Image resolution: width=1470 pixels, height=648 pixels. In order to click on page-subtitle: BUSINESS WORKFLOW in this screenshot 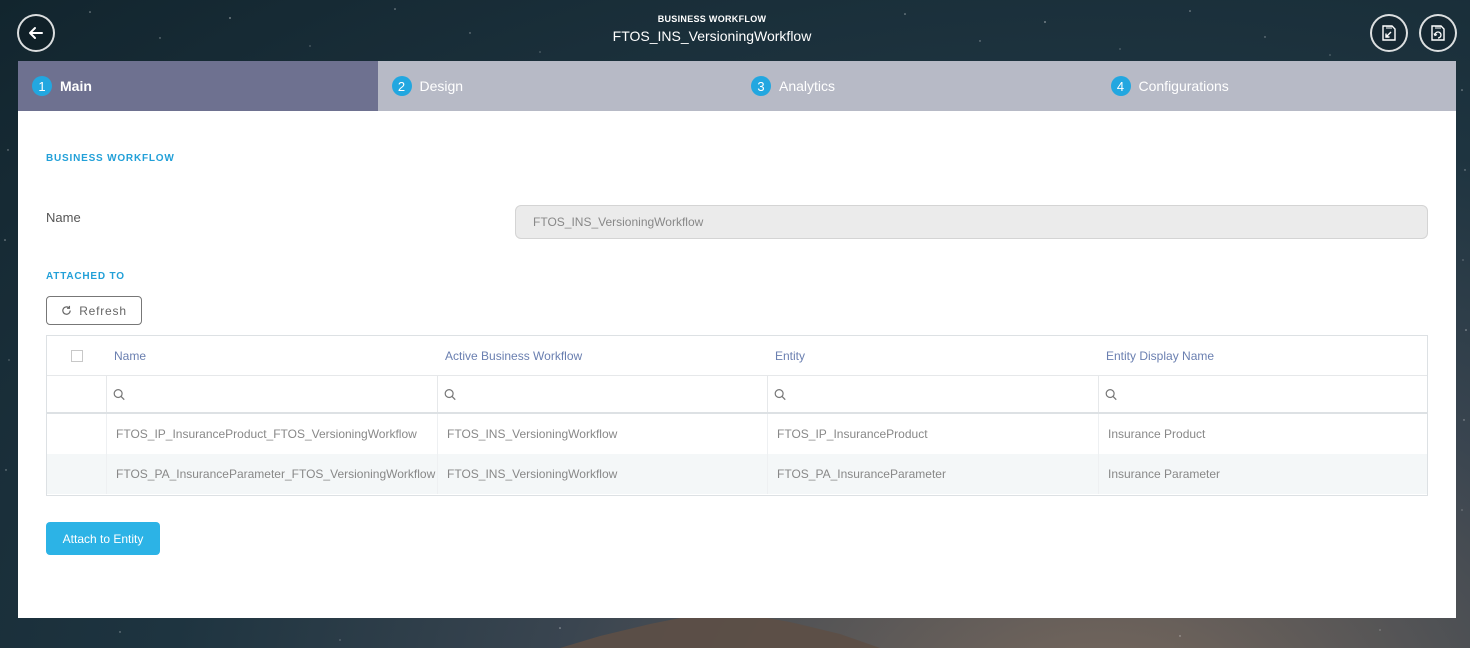, I will do `click(712, 19)`.